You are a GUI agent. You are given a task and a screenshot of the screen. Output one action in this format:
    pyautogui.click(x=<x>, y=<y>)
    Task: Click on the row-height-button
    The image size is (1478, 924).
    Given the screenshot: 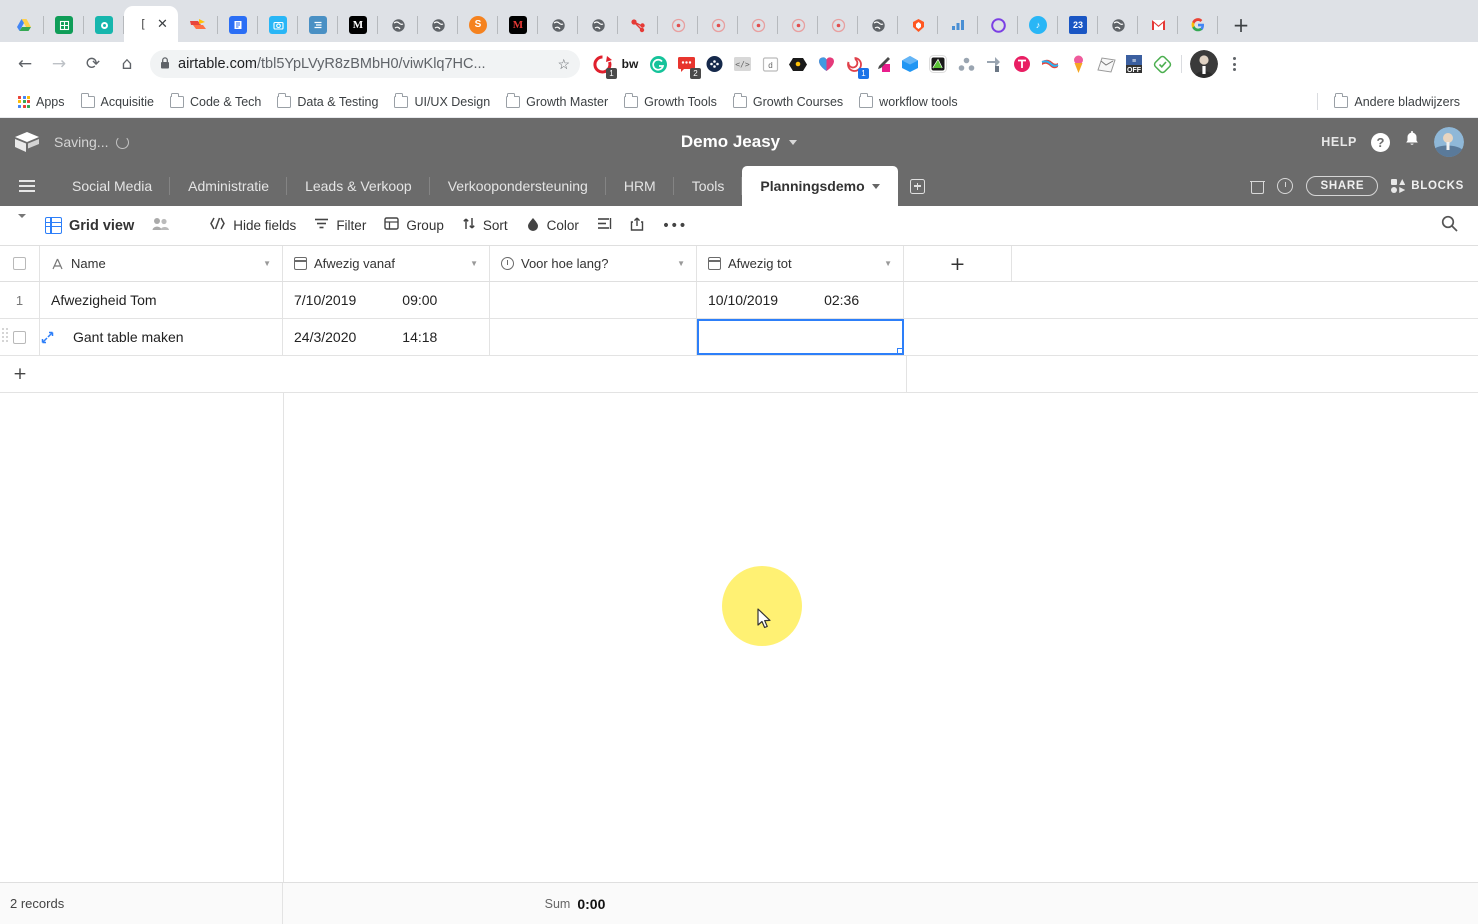 What is the action you would take?
    pyautogui.click(x=604, y=225)
    